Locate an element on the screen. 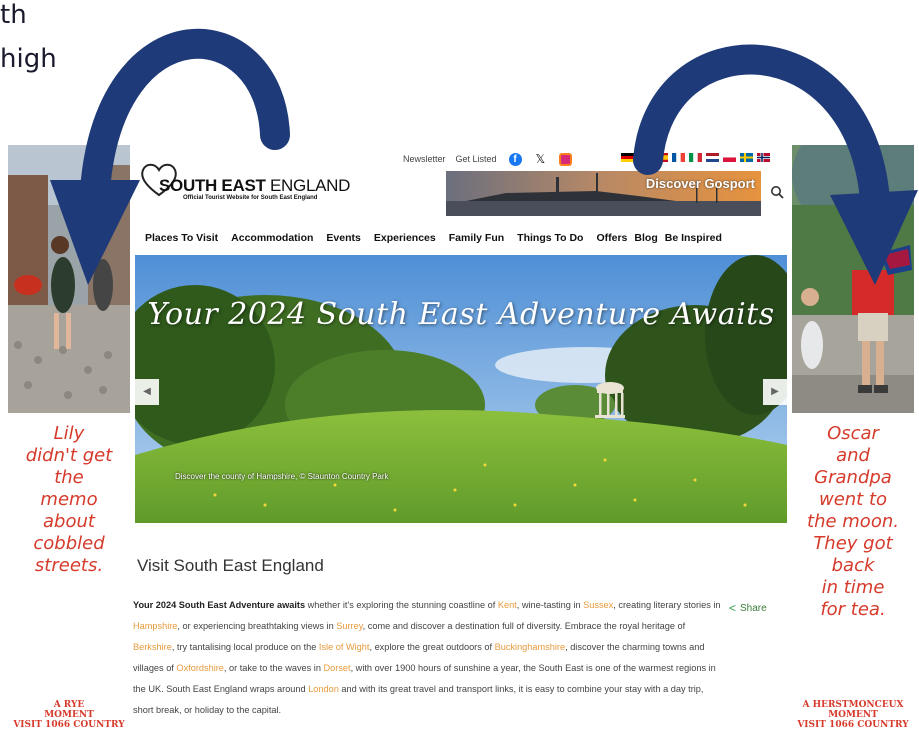 The height and width of the screenshot is (742, 919). link-sussex: Sussex is located at coordinates (598, 605).